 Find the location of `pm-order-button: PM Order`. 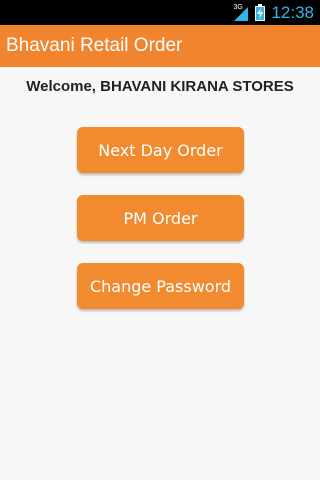

pm-order-button: PM Order is located at coordinates (160, 218).